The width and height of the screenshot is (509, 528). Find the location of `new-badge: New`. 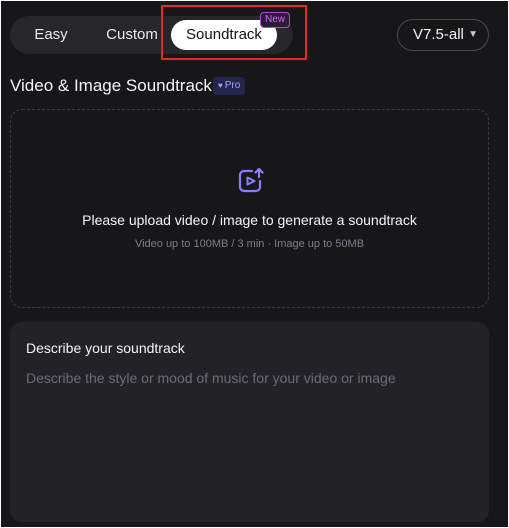

new-badge: New is located at coordinates (275, 20).